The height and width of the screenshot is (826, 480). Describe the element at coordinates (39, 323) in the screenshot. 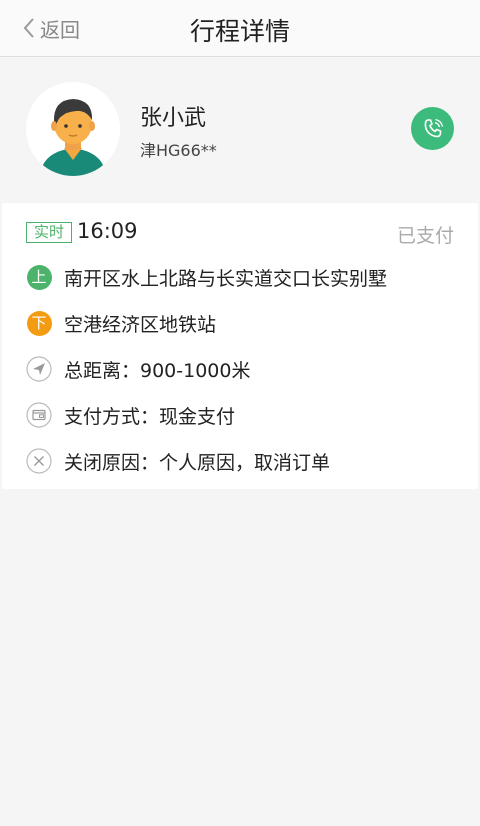

I see `dropoff-dot-icon: 下` at that location.